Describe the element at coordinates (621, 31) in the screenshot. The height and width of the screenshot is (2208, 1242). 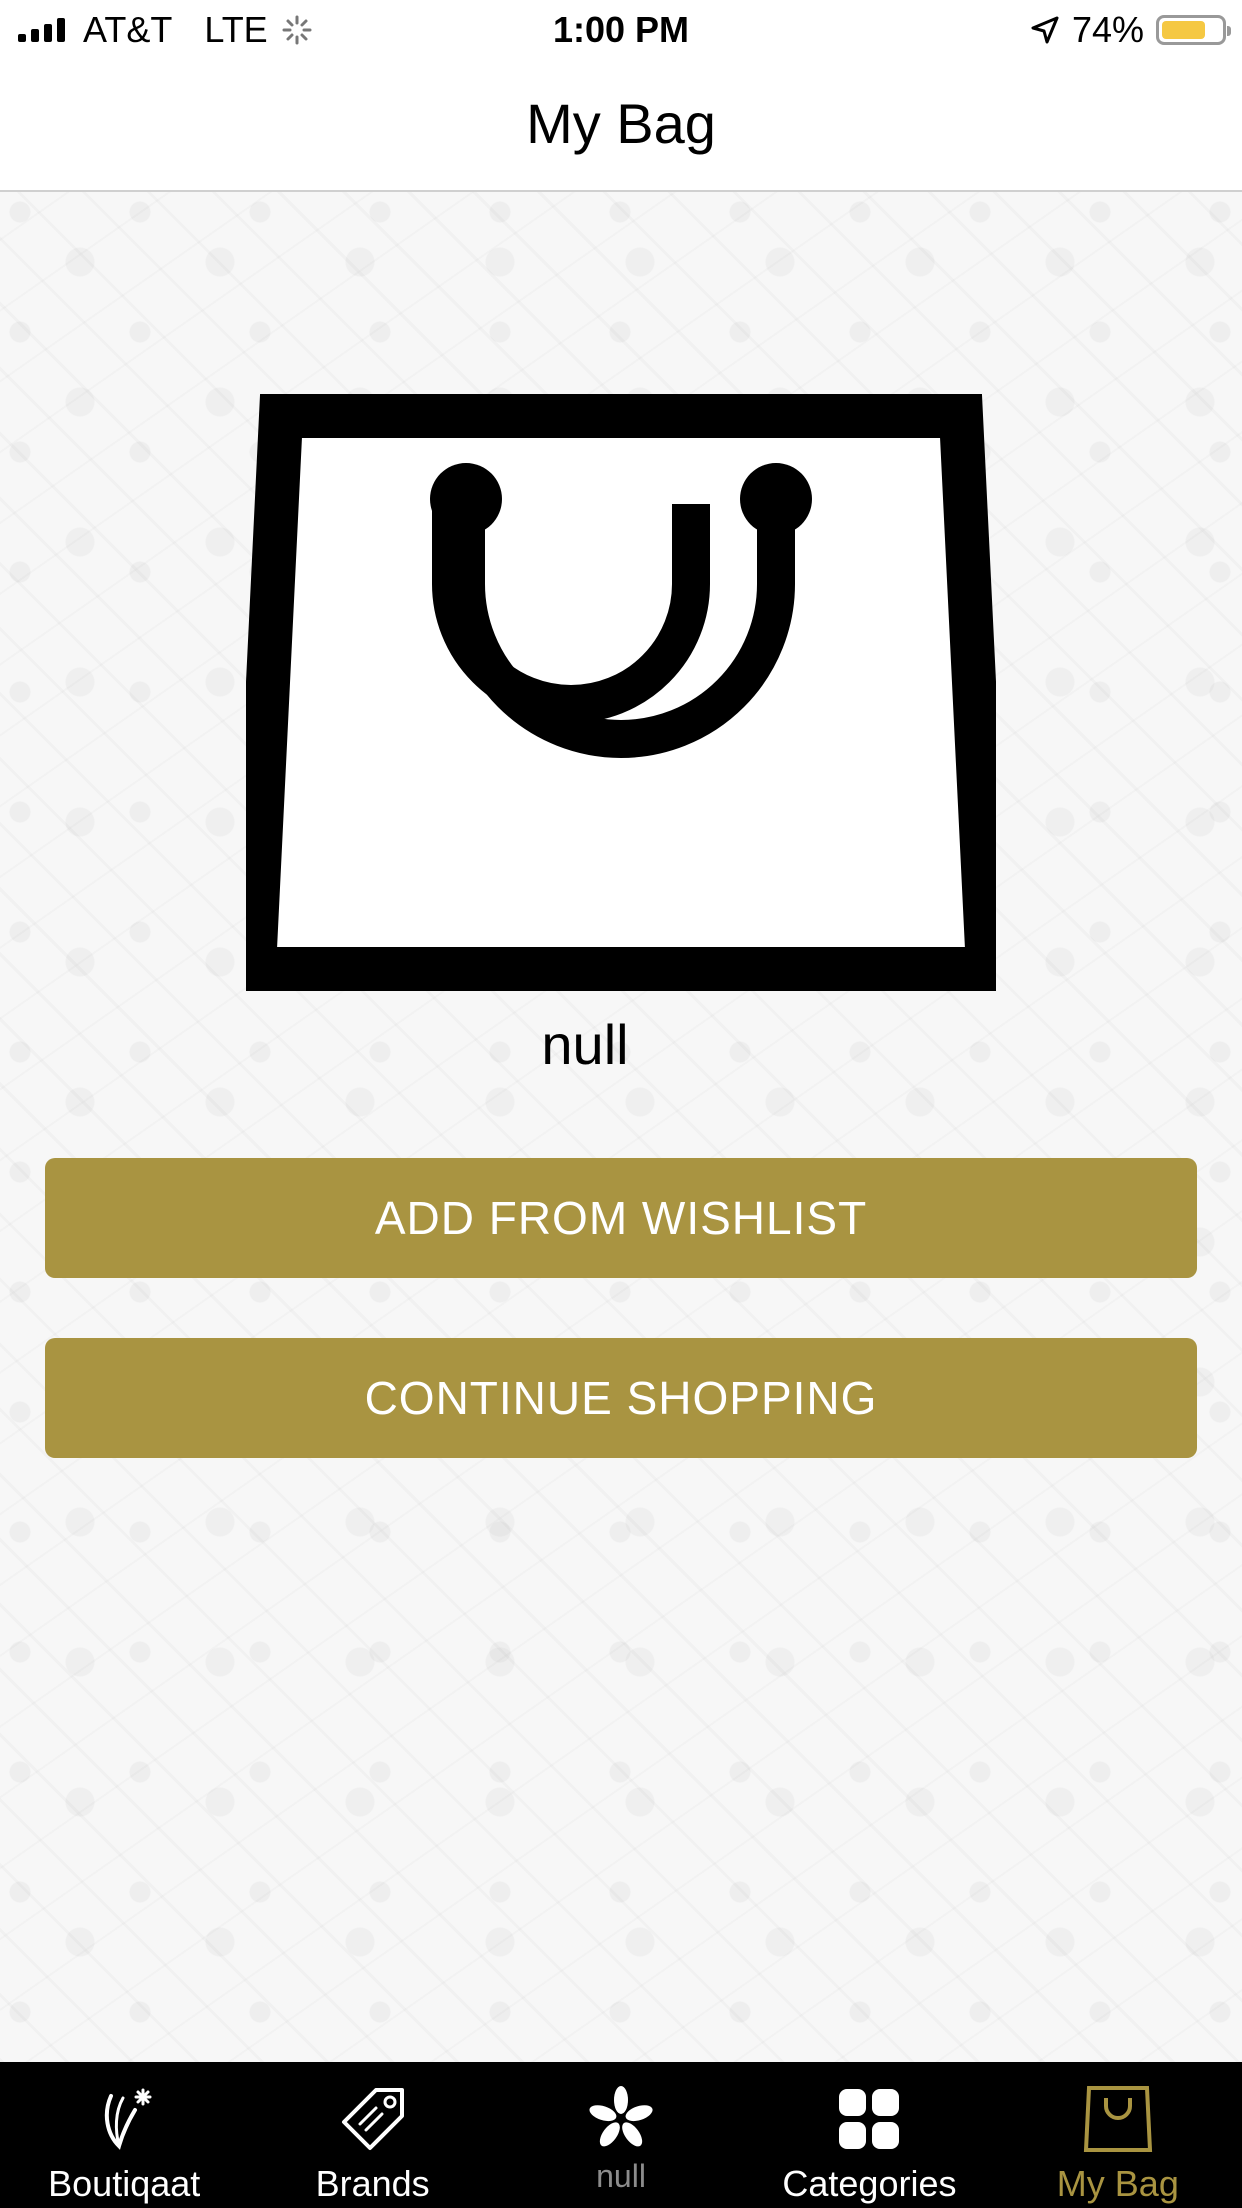
I see `status-bar: AT&T LTE 1:00 PM 74%` at that location.